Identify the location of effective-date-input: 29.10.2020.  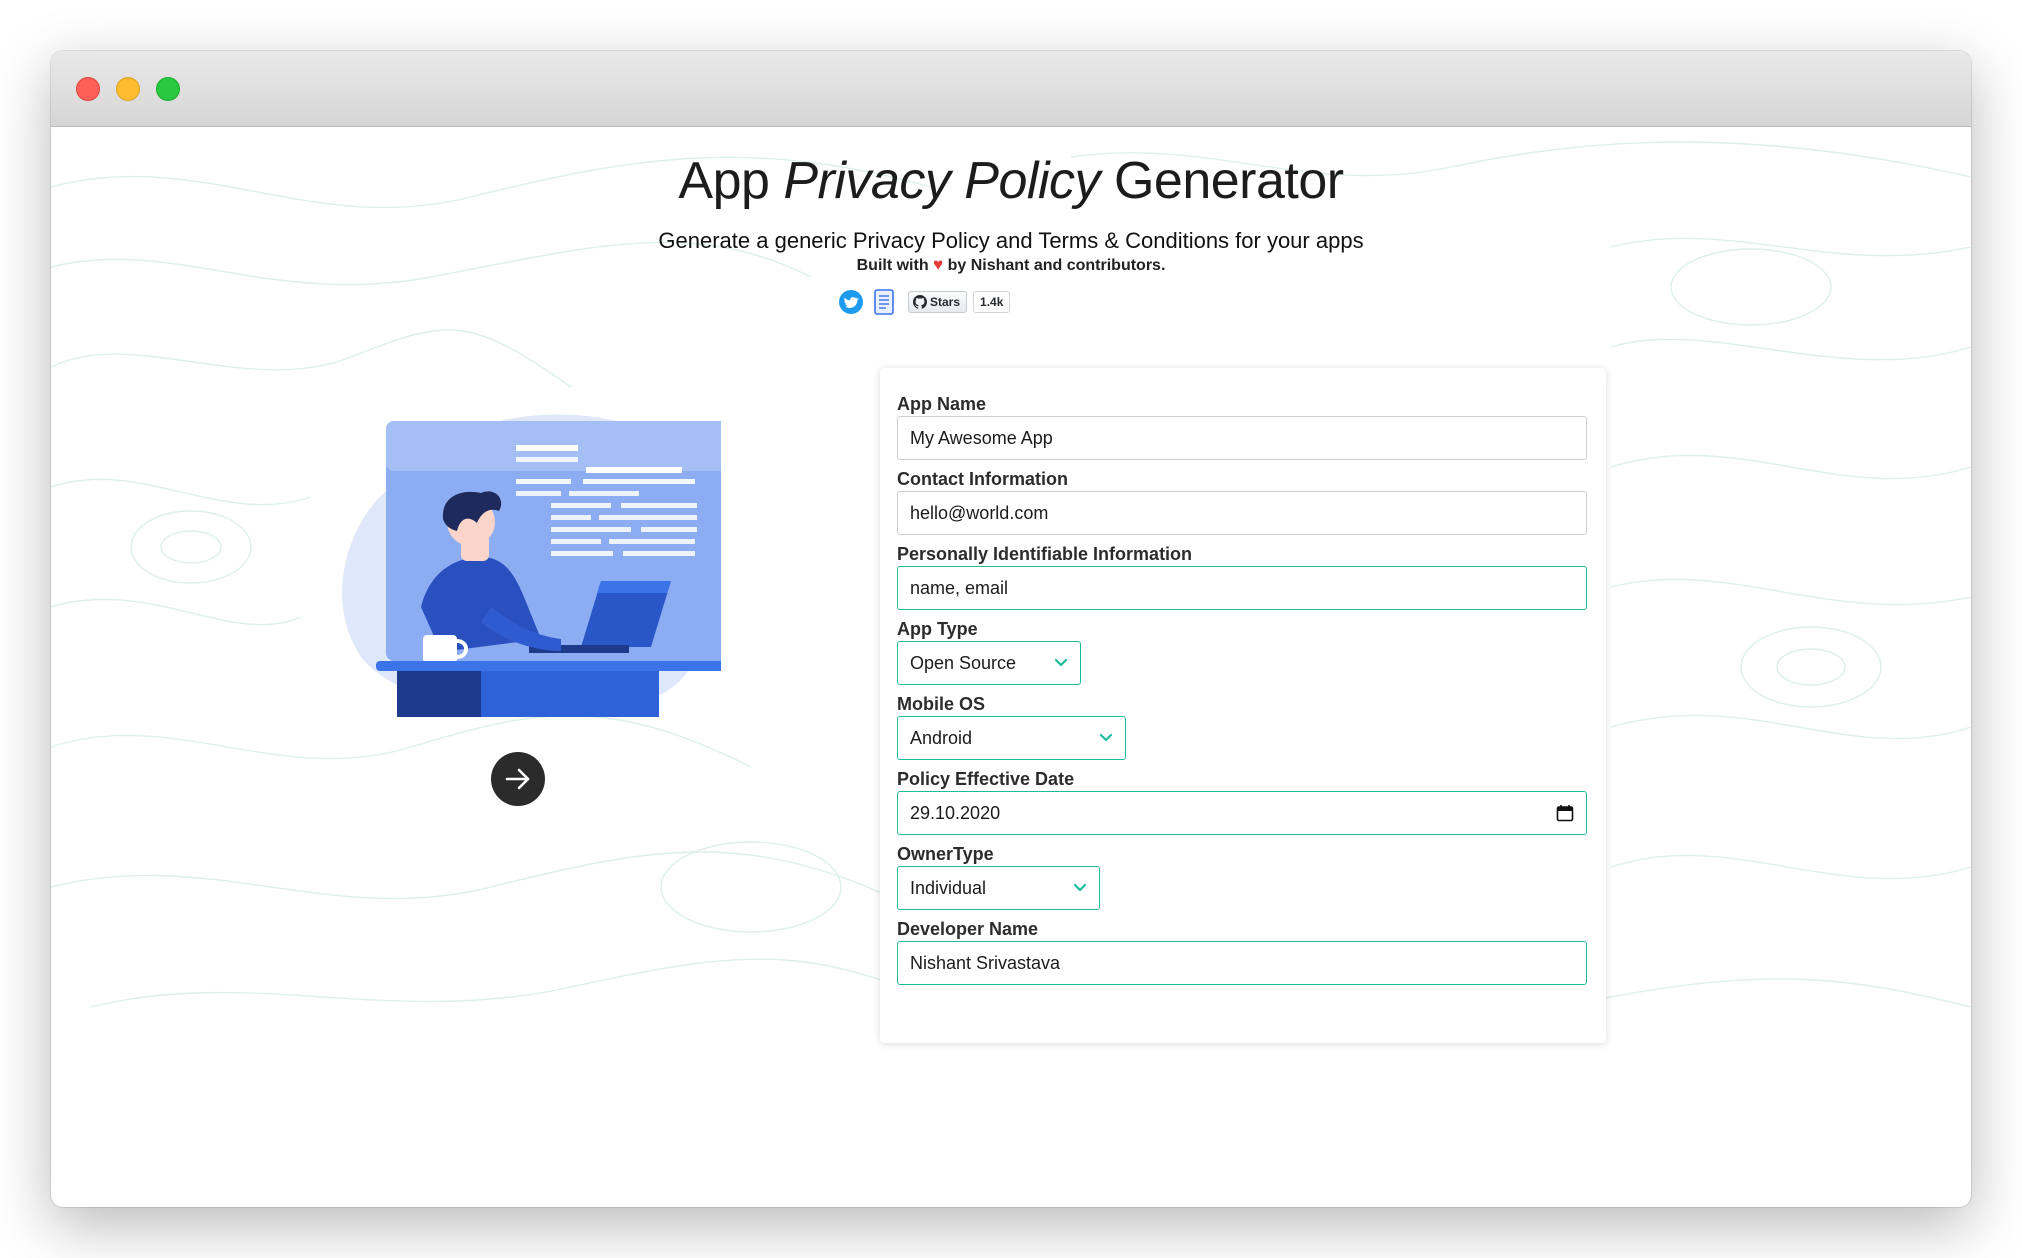
(1242, 813).